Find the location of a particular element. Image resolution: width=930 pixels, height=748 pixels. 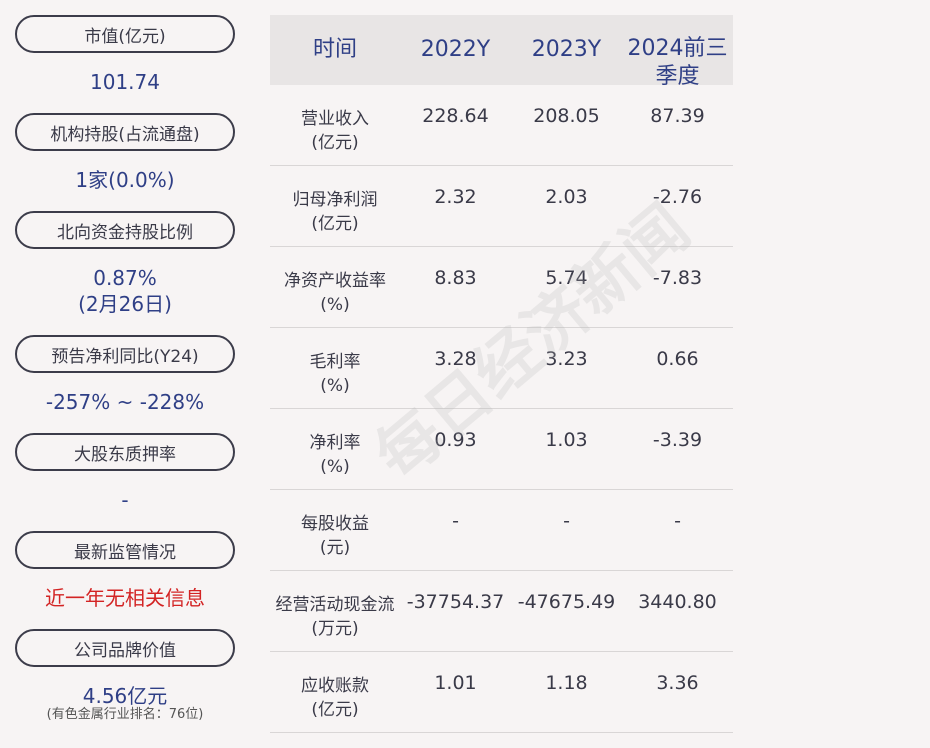

row-label: 每股收益 (元) is located at coordinates (335, 536).